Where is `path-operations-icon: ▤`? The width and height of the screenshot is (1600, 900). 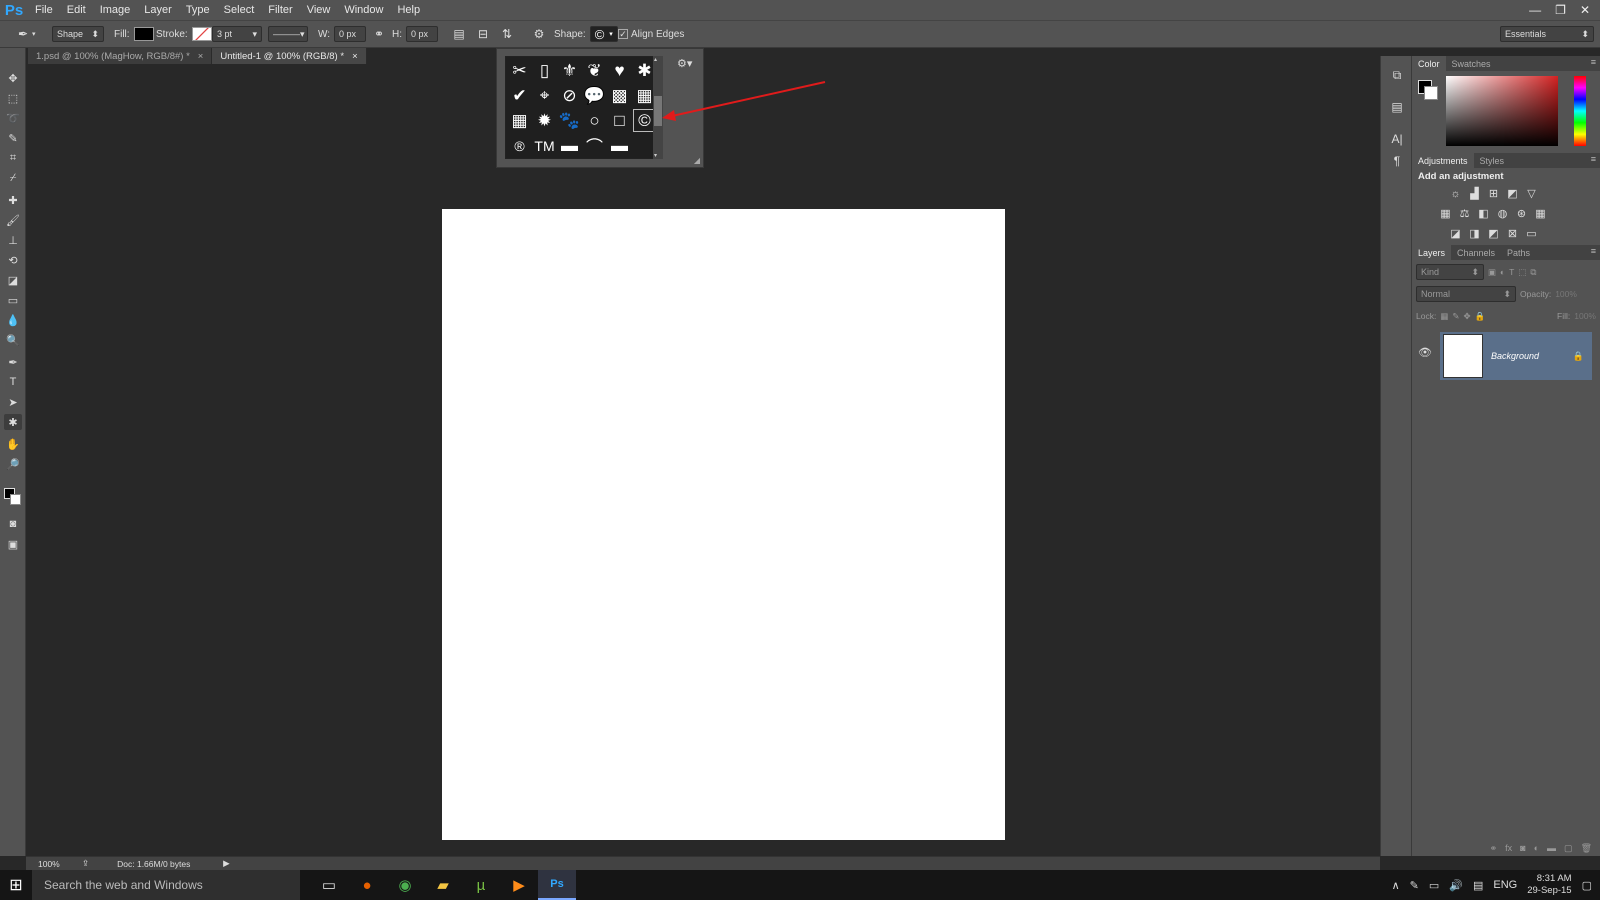
path-operations-icon: ▤ is located at coordinates (459, 34).